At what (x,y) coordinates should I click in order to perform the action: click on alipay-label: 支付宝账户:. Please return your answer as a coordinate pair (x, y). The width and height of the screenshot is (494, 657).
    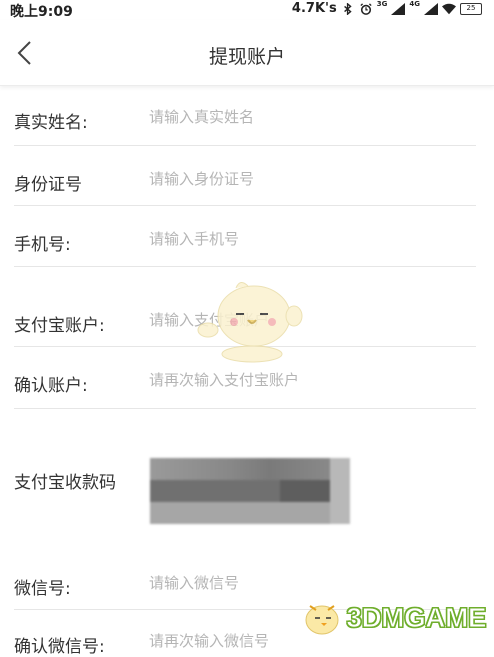
    Looking at the image, I should click on (59, 323).